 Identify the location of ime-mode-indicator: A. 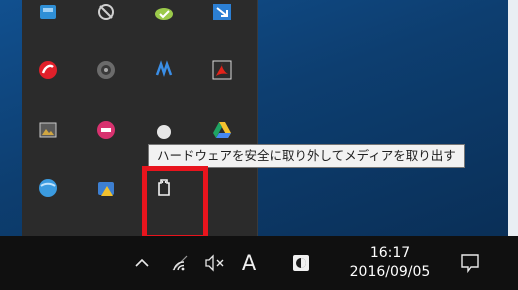
(249, 263).